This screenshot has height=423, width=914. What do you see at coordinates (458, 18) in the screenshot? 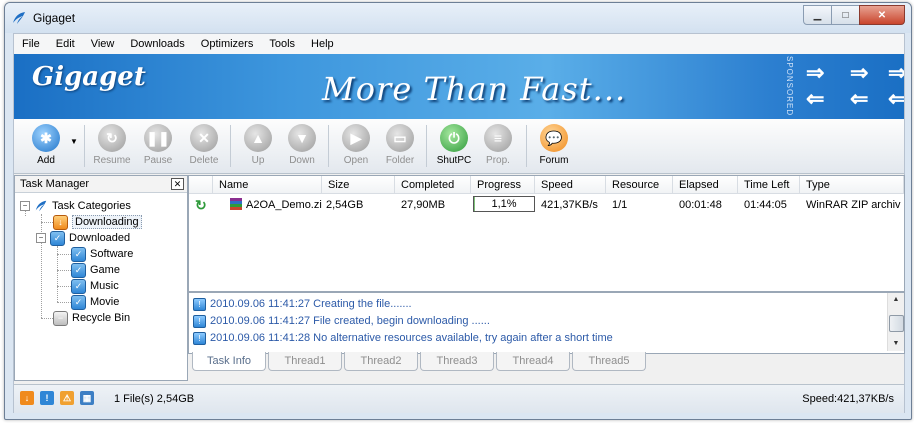
I see `title-bar: Gigaget ▁ □ ✕` at bounding box center [458, 18].